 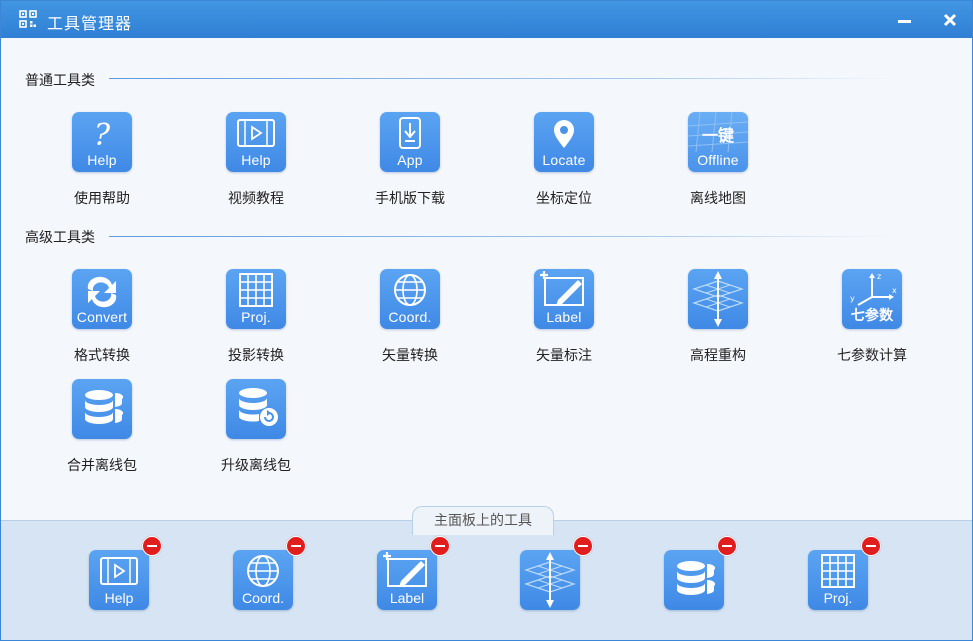 I want to click on tool-label: 高程重构, so click(x=718, y=355).